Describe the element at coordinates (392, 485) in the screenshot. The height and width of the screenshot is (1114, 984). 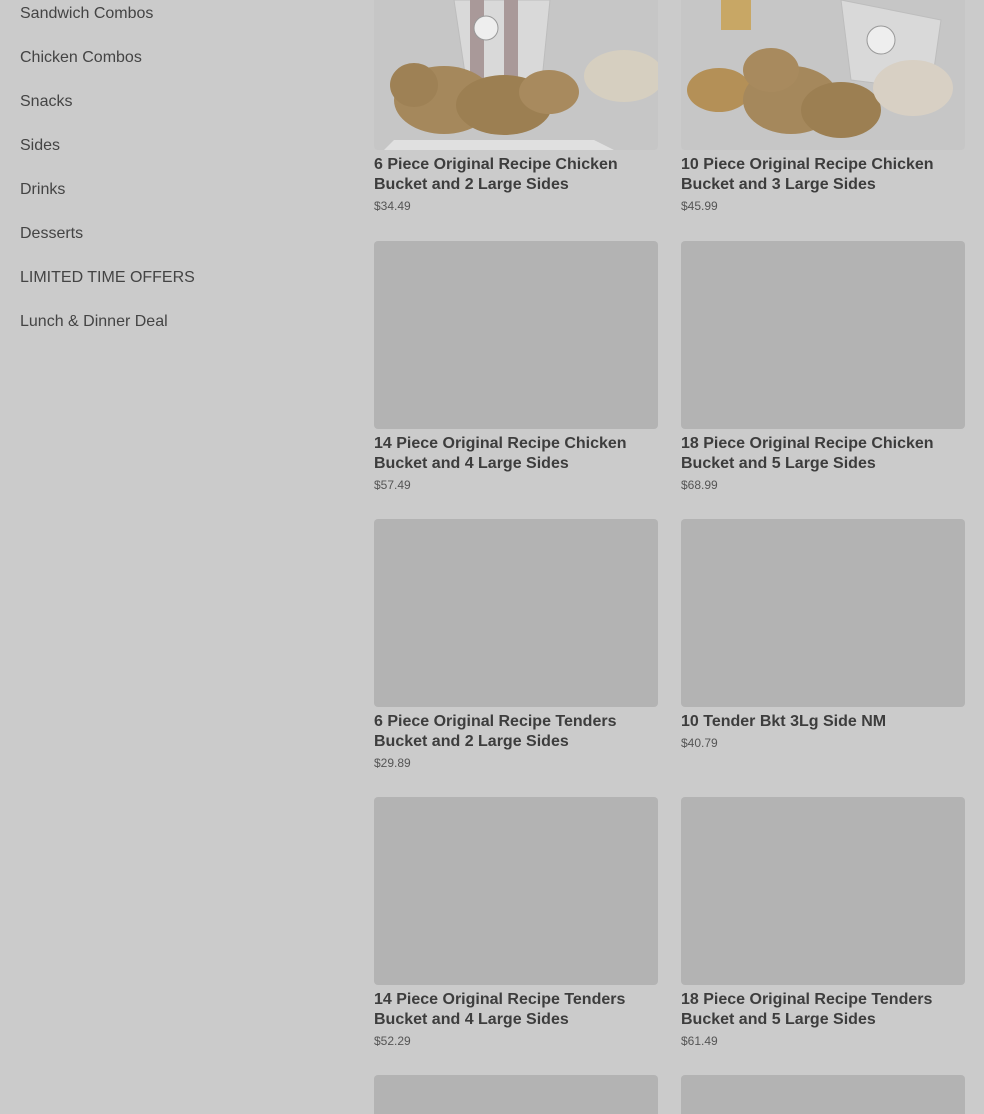
I see `menu-item-price: $57.49` at that location.